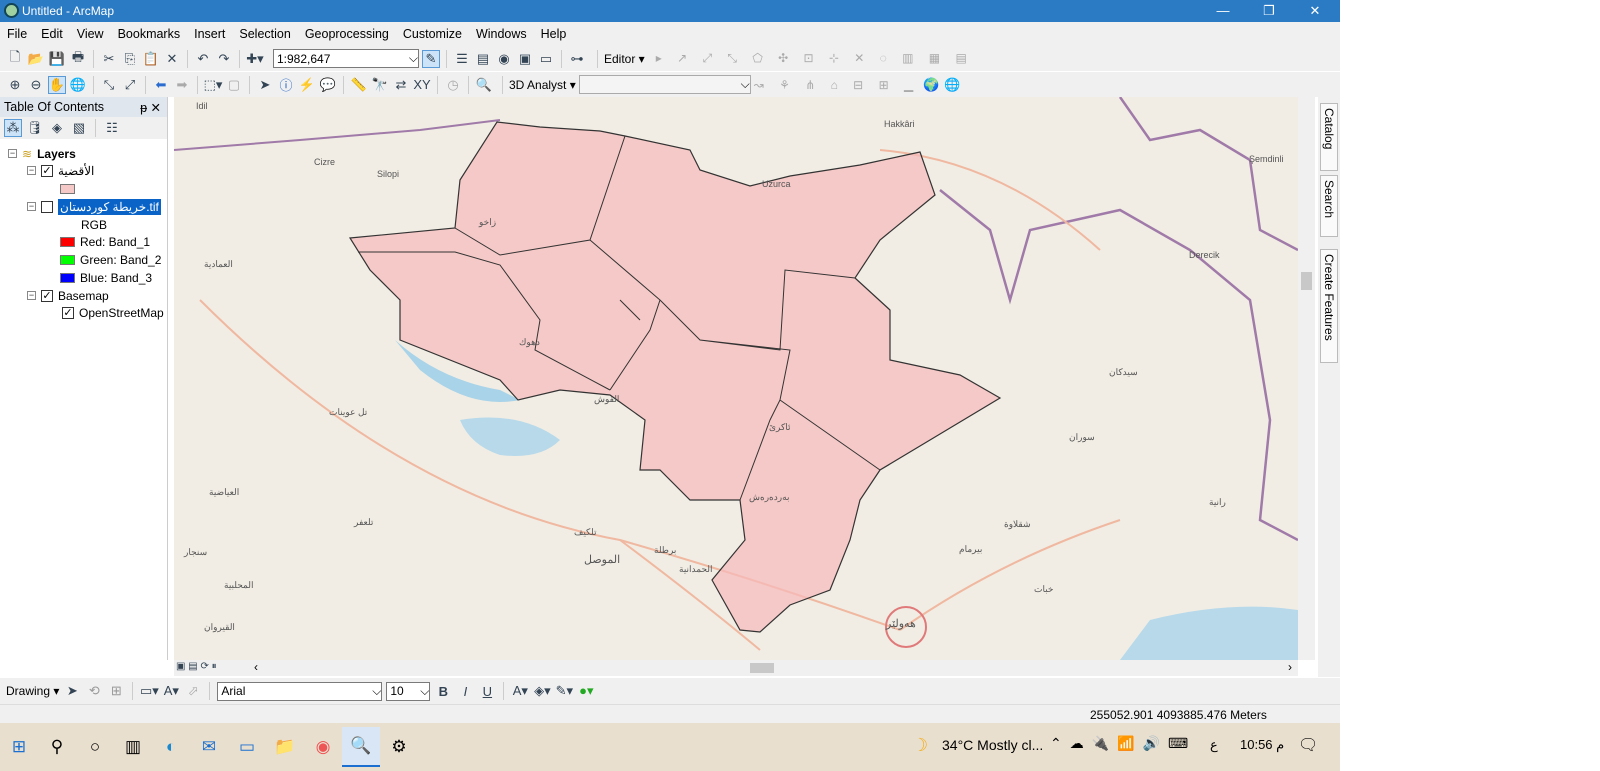 The image size is (1600, 771). Describe the element at coordinates (78, 85) in the screenshot. I see `full-extent-icon: 🌐` at that location.